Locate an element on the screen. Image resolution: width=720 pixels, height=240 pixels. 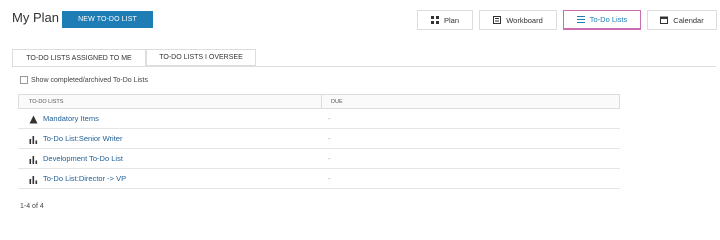
show-completed-label: Show completed/archived To-Do Lists is located at coordinates (89, 80).